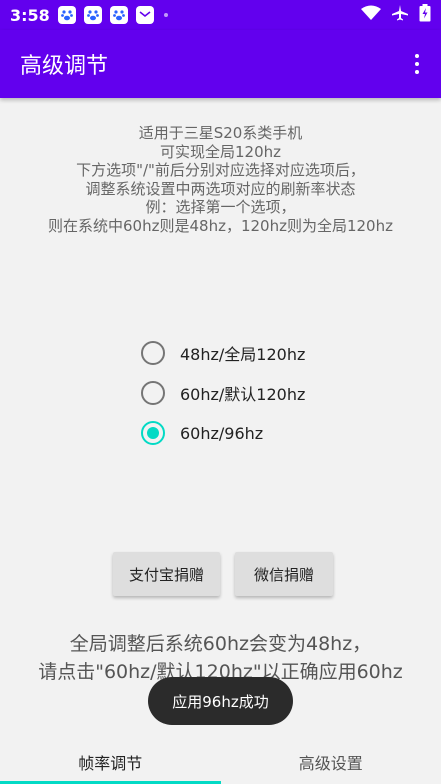 The height and width of the screenshot is (784, 441). Describe the element at coordinates (220, 225) in the screenshot. I see `description-line: 则在系统中60hz则是48hz，120hz则为全局120hz` at that location.